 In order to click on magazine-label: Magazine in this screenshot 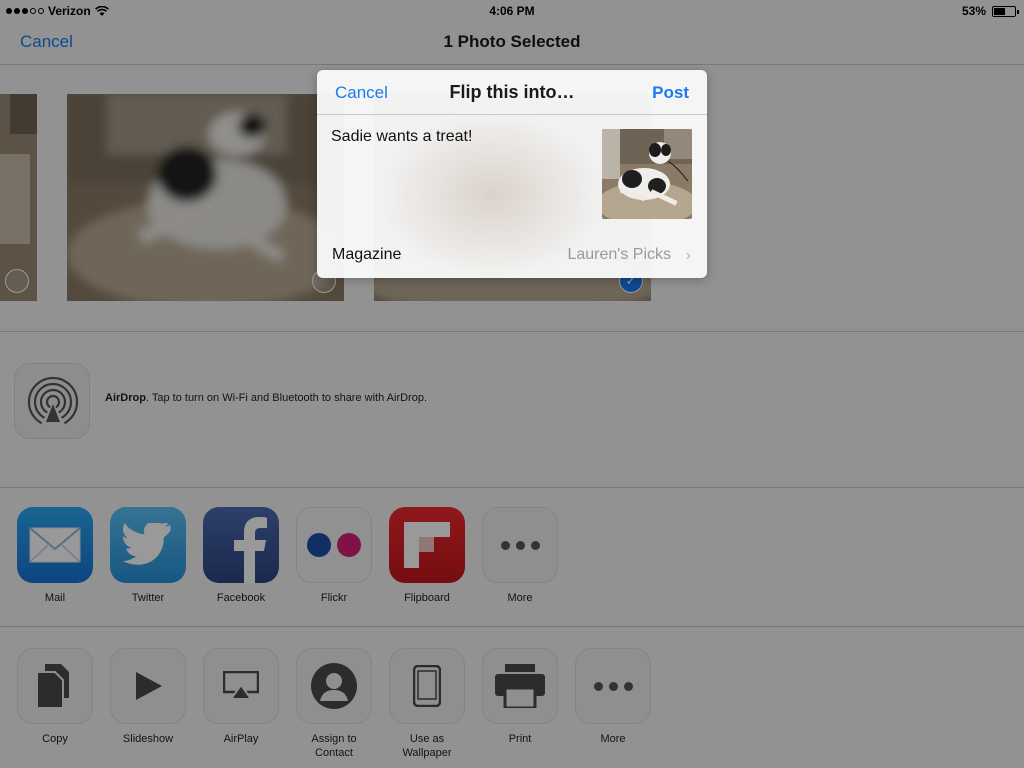, I will do `click(367, 254)`.